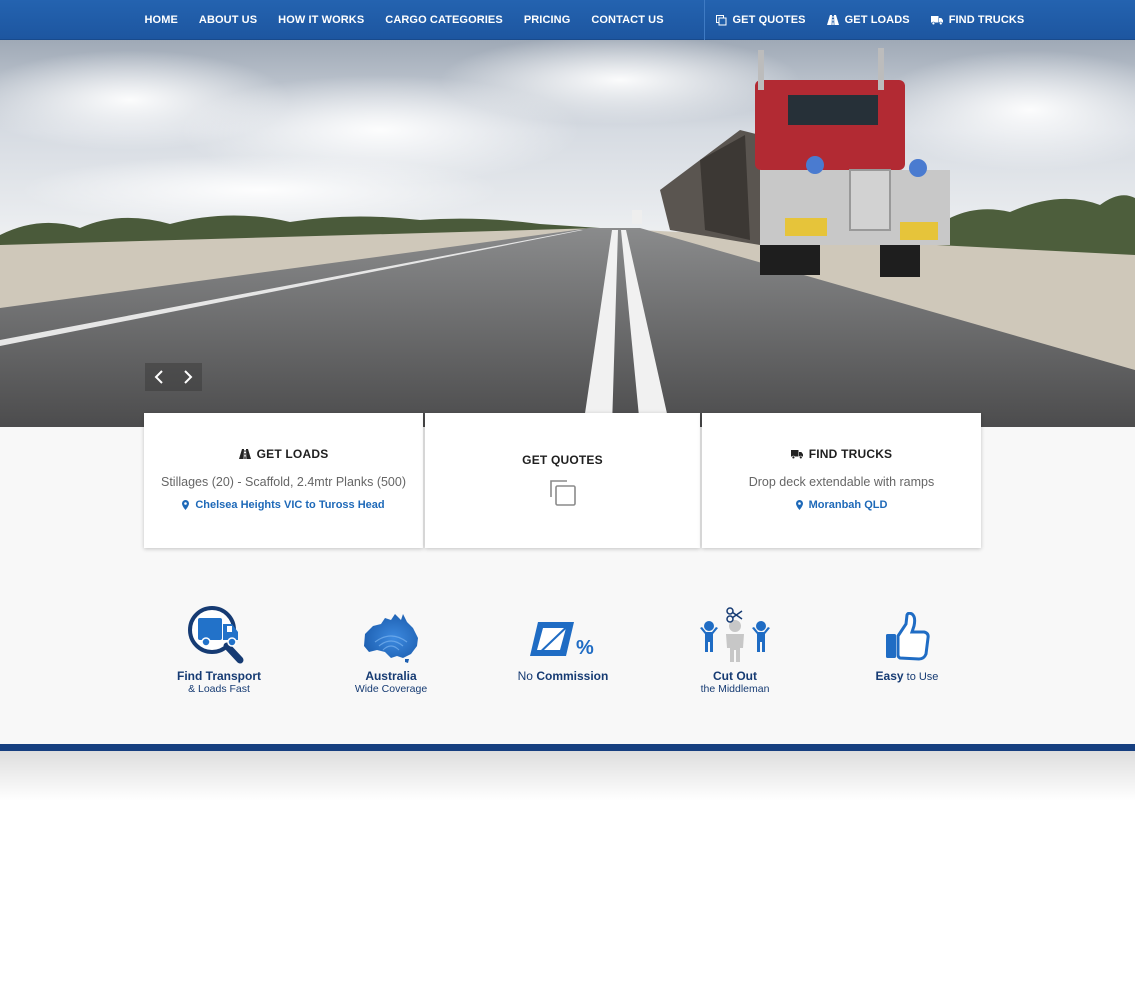 The width and height of the screenshot is (1135, 990). I want to click on find-trucks-card-location: Moranbah QLD, so click(841, 505).